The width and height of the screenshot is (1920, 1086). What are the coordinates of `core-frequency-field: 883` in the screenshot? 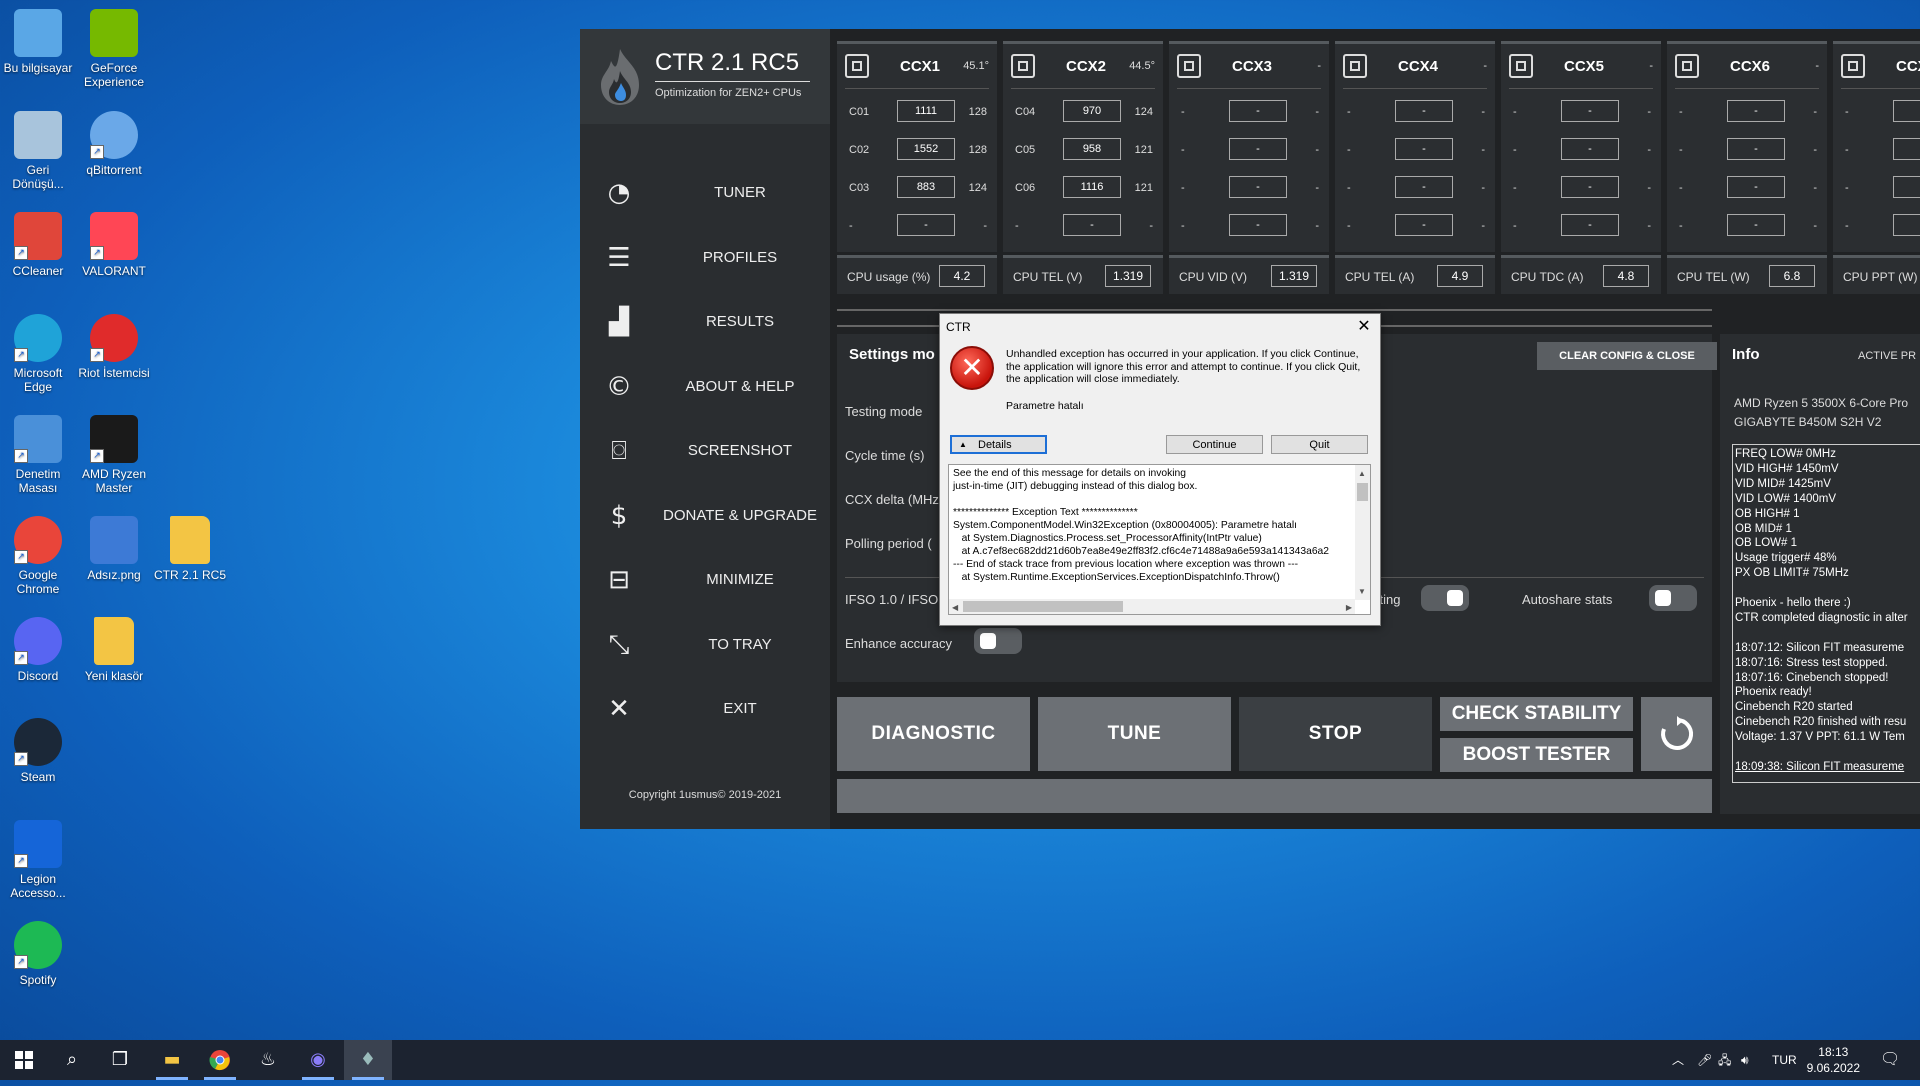 It's located at (926, 187).